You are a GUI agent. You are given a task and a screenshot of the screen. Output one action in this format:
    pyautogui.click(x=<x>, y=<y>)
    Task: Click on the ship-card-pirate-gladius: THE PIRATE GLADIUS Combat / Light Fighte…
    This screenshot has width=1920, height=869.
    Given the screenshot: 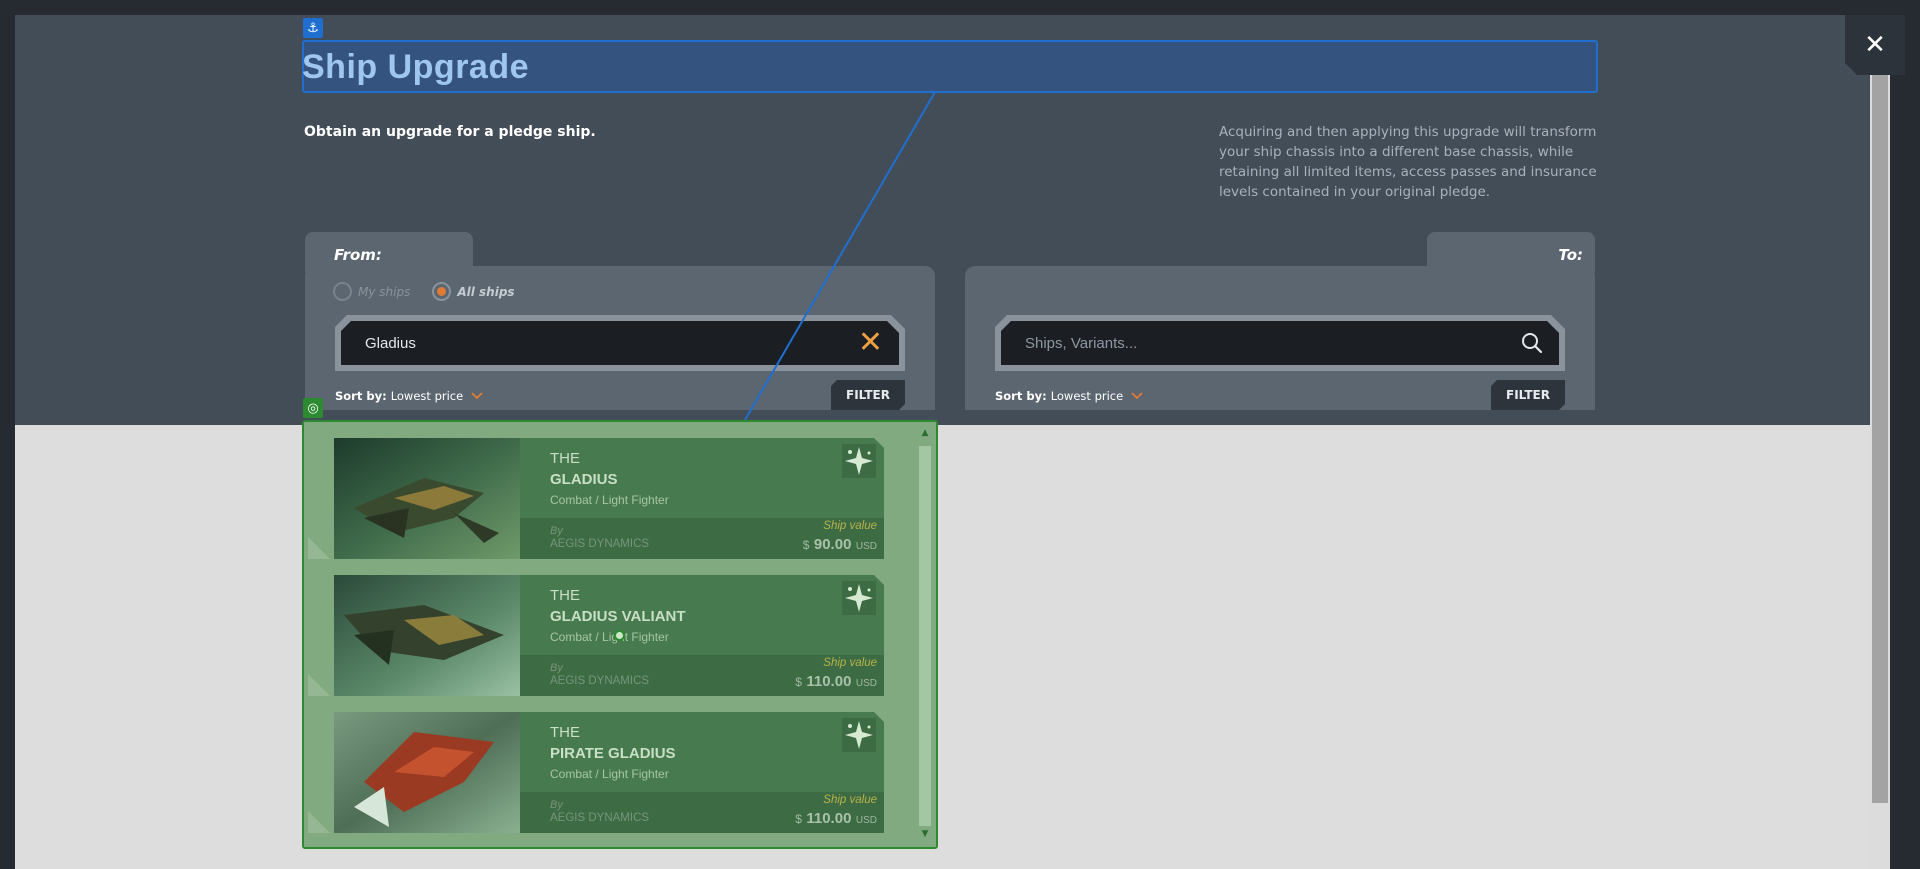 What is the action you would take?
    pyautogui.click(x=596, y=772)
    